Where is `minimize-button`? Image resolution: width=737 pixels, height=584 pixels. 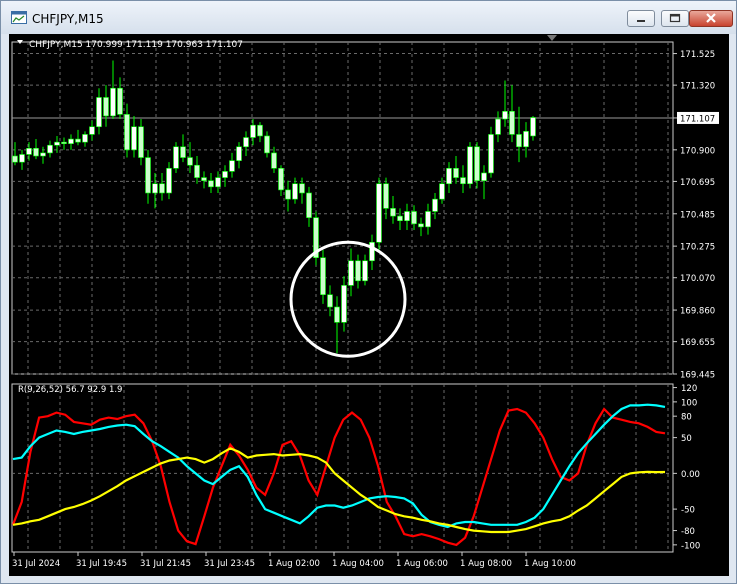
minimize-button is located at coordinates (641, 18).